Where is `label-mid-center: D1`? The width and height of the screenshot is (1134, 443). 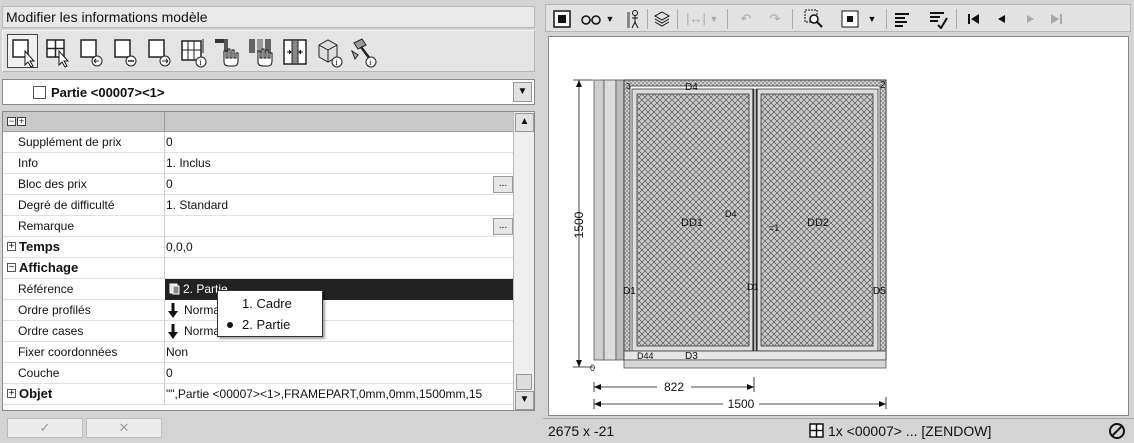
label-mid-center: D1 is located at coordinates (753, 287).